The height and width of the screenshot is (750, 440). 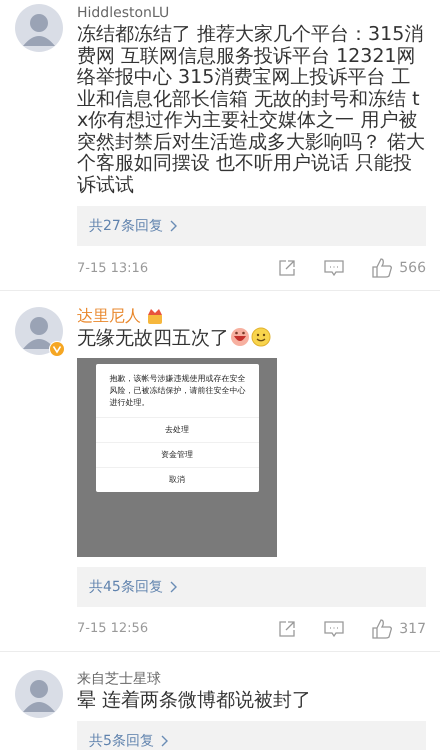 I want to click on dialog-message: 抱歉，该帐号涉嫌违规使用或存在安全风险，已被冻结保护，请前往安全中心进行处理。, so click(x=177, y=390).